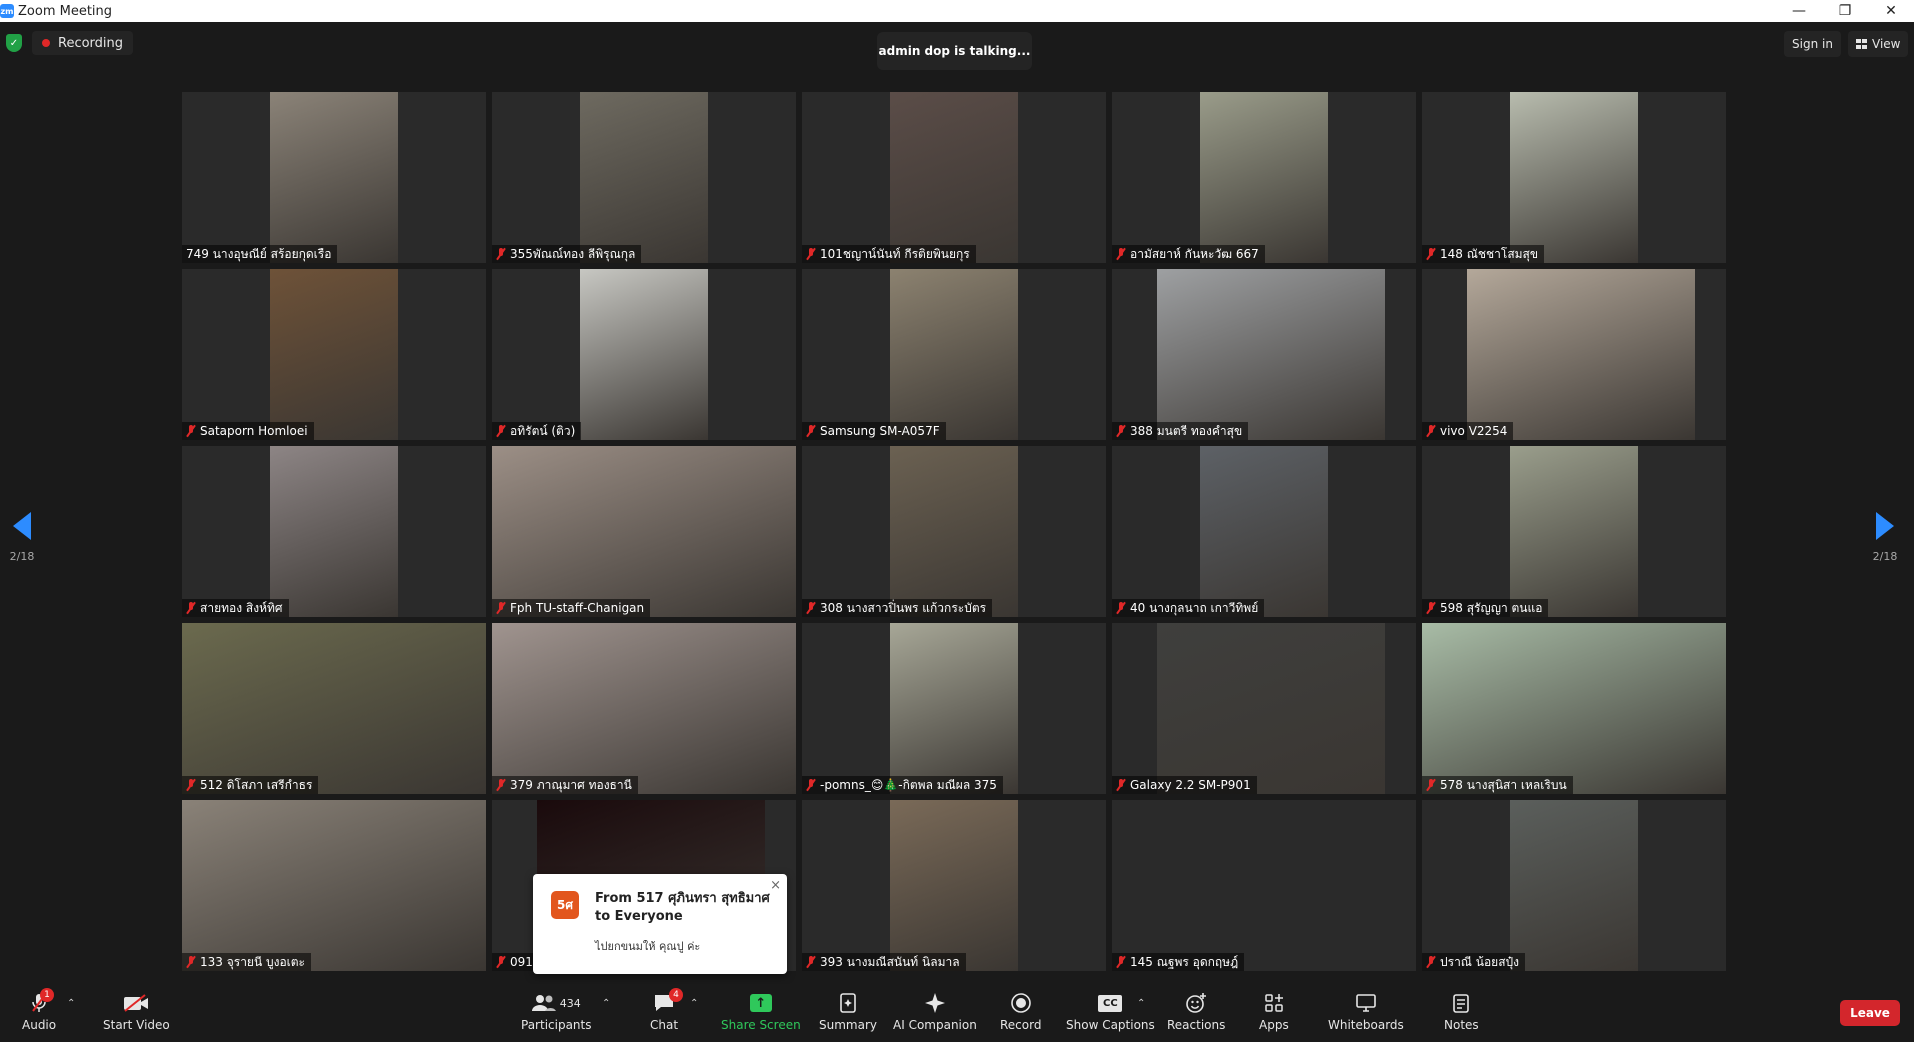  What do you see at coordinates (775, 885) in the screenshot?
I see `close-icon: ×` at bounding box center [775, 885].